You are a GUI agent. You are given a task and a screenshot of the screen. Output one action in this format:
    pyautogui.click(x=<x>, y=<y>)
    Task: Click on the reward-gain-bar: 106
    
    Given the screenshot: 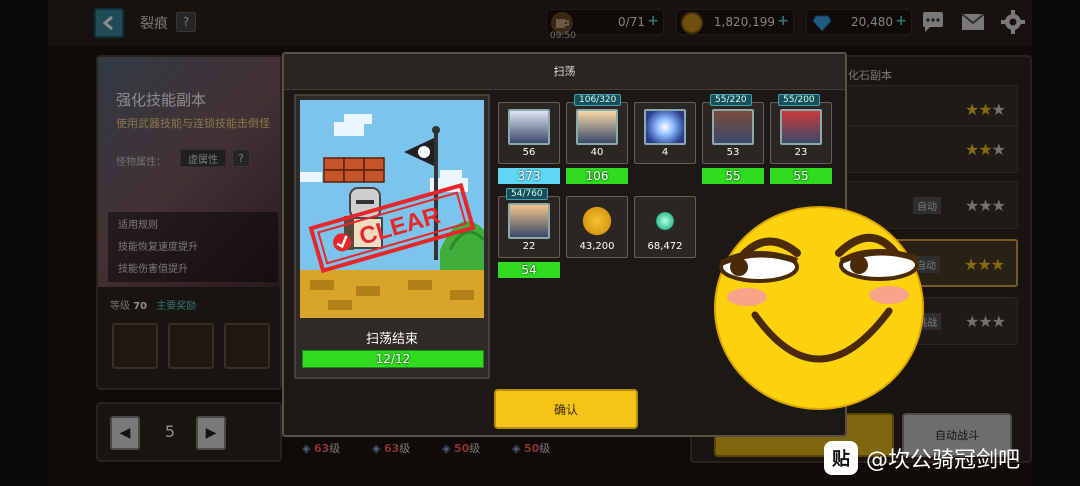 What is the action you would take?
    pyautogui.click(x=597, y=176)
    